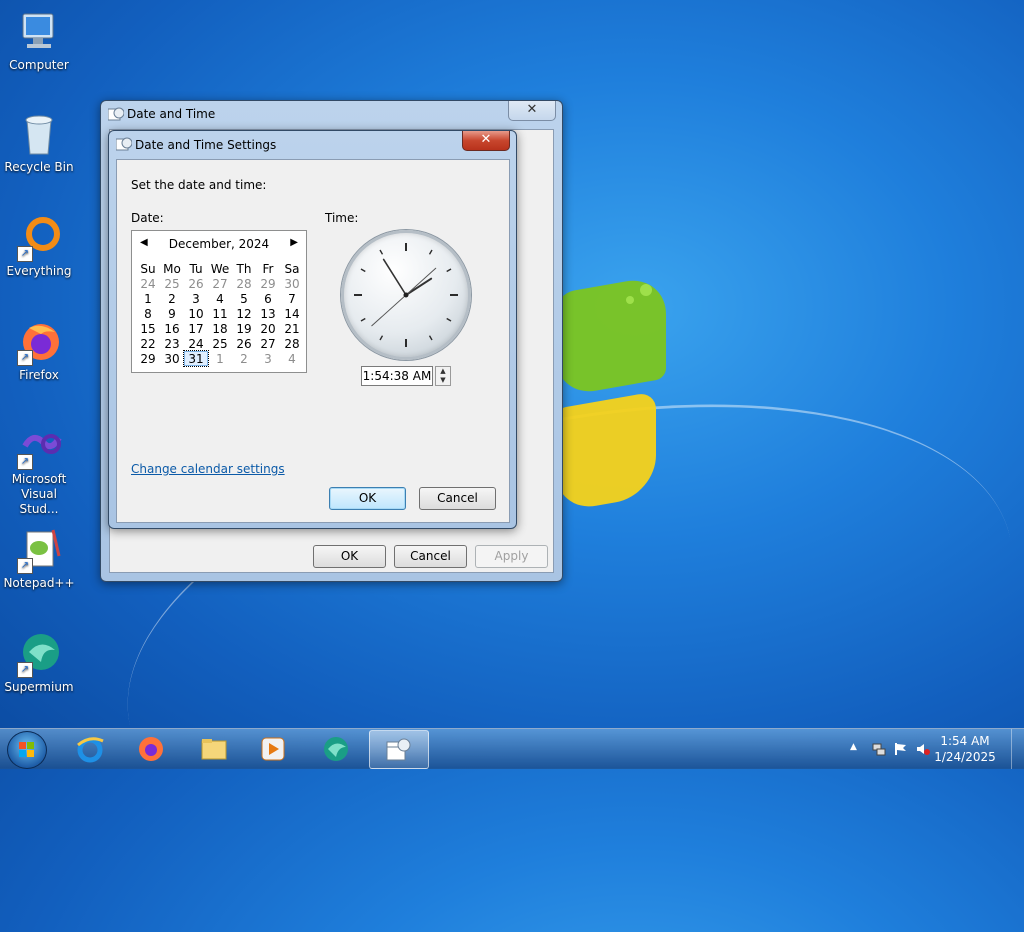 Image resolution: width=1024 pixels, height=932 pixels. I want to click on weekday-header: We, so click(220, 268).